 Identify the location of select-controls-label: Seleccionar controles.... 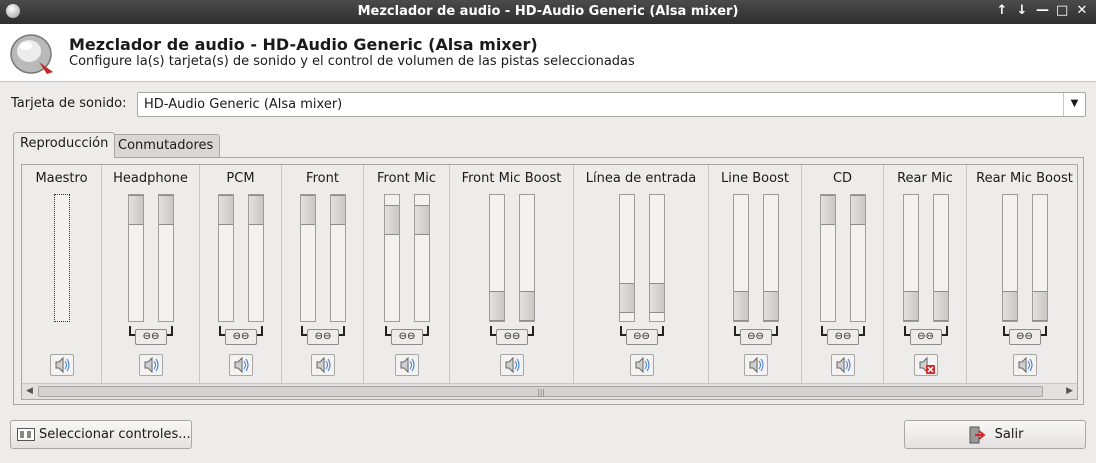
(115, 434).